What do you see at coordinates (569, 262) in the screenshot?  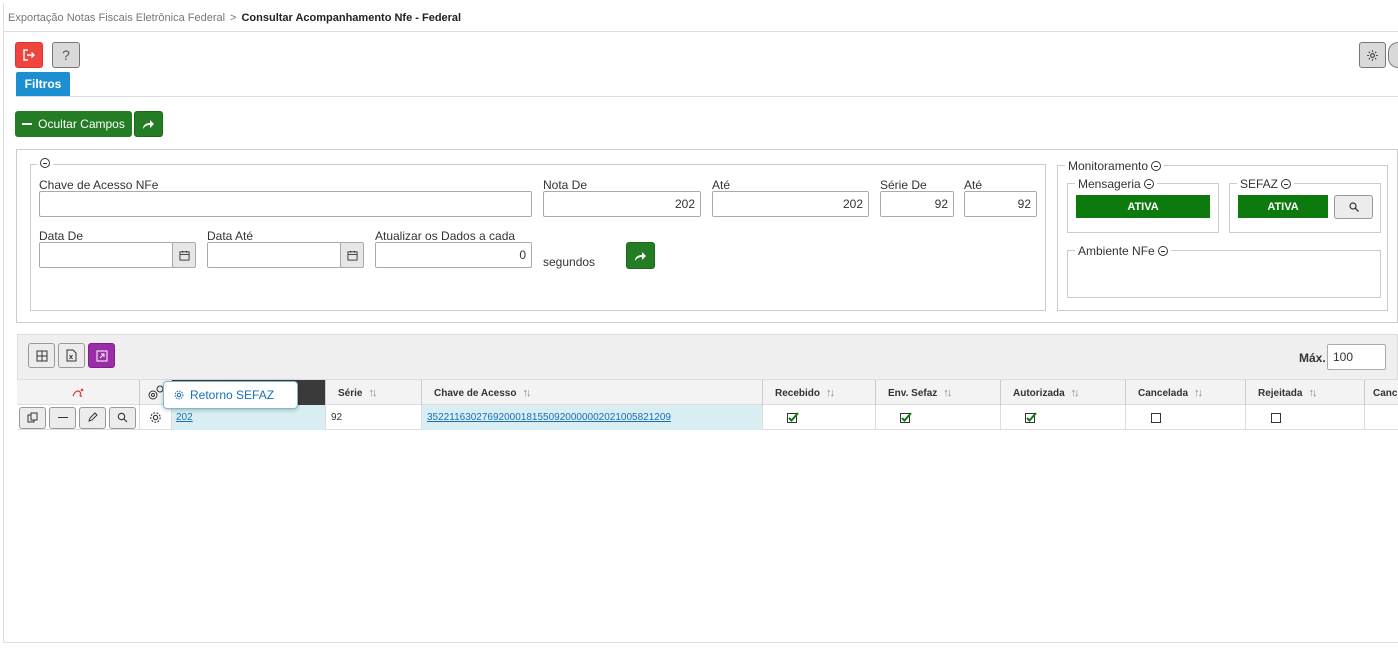 I see `segundos-label: segundos` at bounding box center [569, 262].